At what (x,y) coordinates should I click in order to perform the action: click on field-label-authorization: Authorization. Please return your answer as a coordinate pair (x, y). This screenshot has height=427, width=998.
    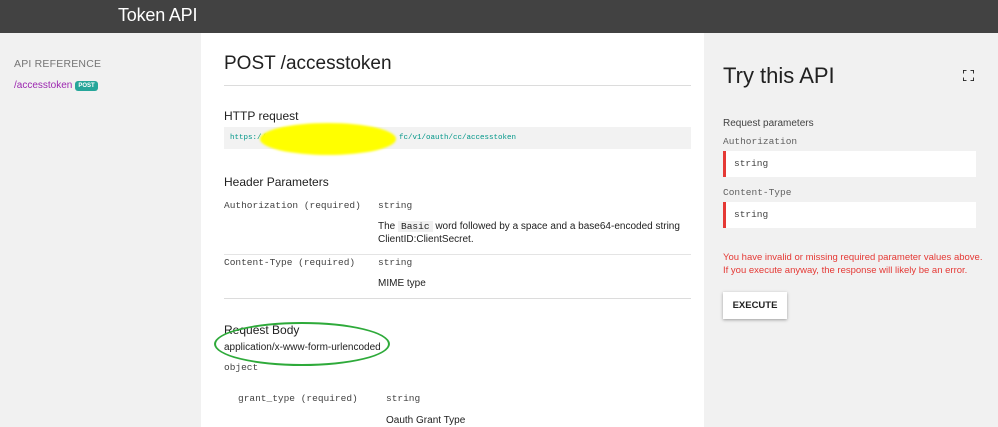
    Looking at the image, I should click on (760, 141).